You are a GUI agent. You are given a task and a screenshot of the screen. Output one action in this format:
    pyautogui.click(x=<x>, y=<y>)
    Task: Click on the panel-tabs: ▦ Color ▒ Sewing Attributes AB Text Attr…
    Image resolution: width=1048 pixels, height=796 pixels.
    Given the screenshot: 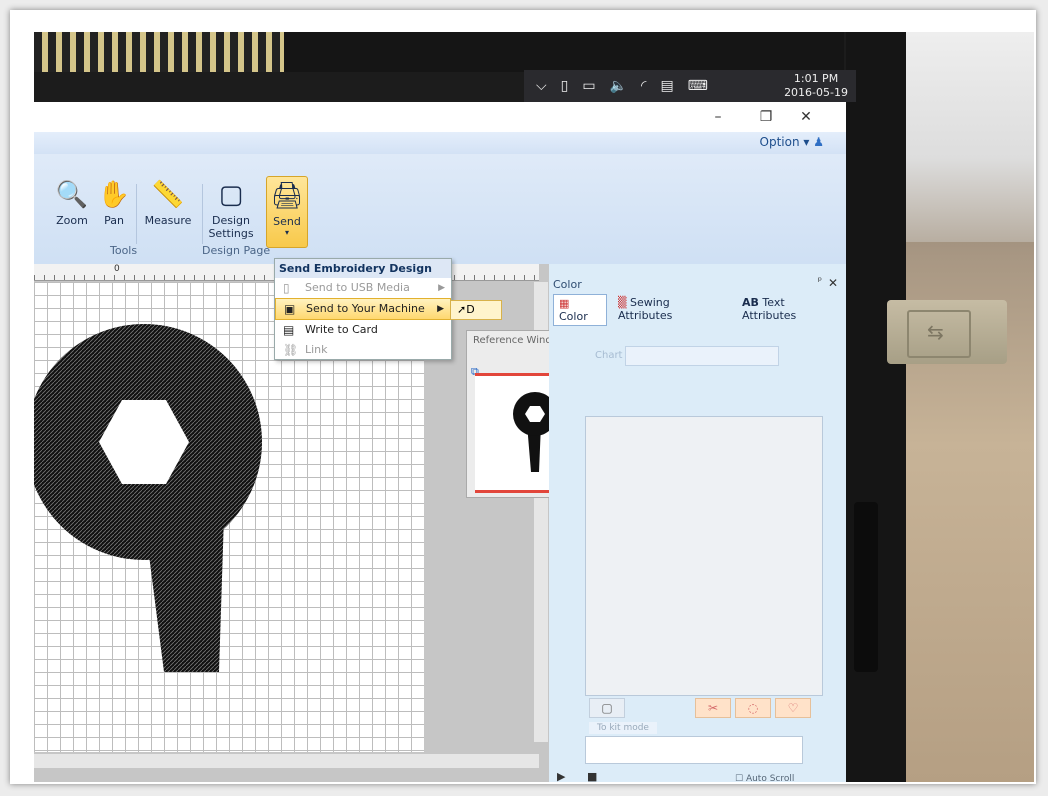 What is the action you would take?
    pyautogui.click(x=699, y=310)
    